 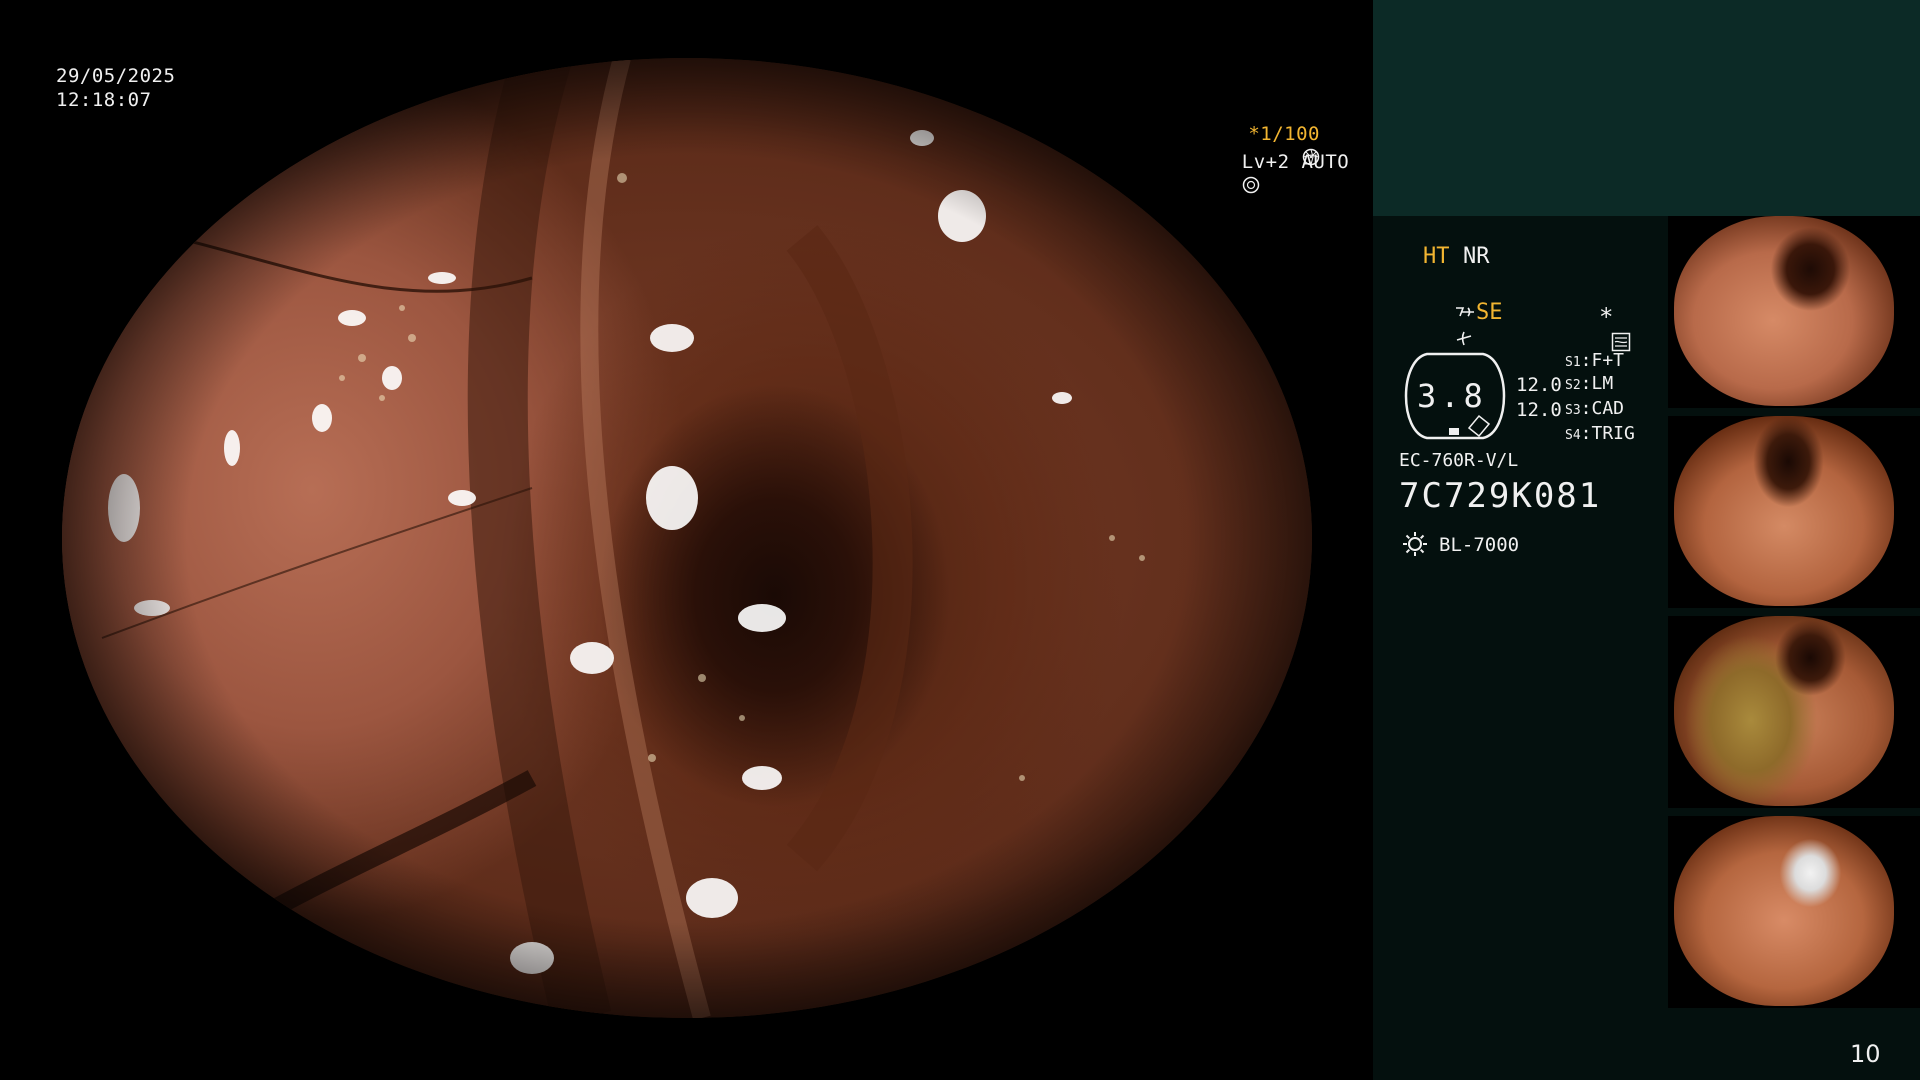 What do you see at coordinates (1573, 435) in the screenshot?
I see `switch-key: S4` at bounding box center [1573, 435].